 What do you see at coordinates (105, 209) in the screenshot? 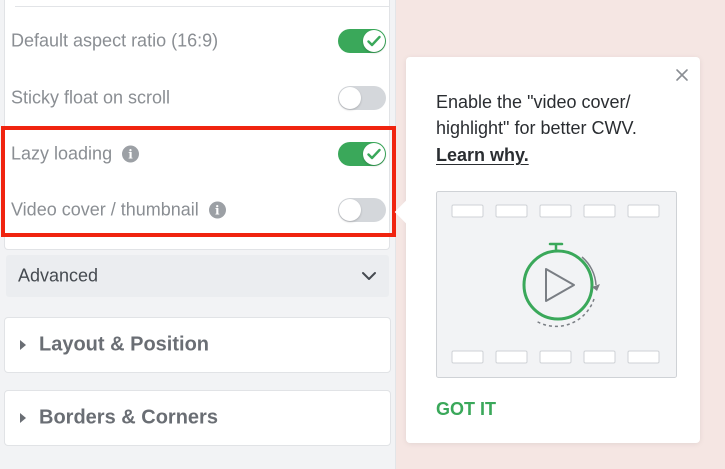
I see `setting-label: Video cover / thumbnail` at bounding box center [105, 209].